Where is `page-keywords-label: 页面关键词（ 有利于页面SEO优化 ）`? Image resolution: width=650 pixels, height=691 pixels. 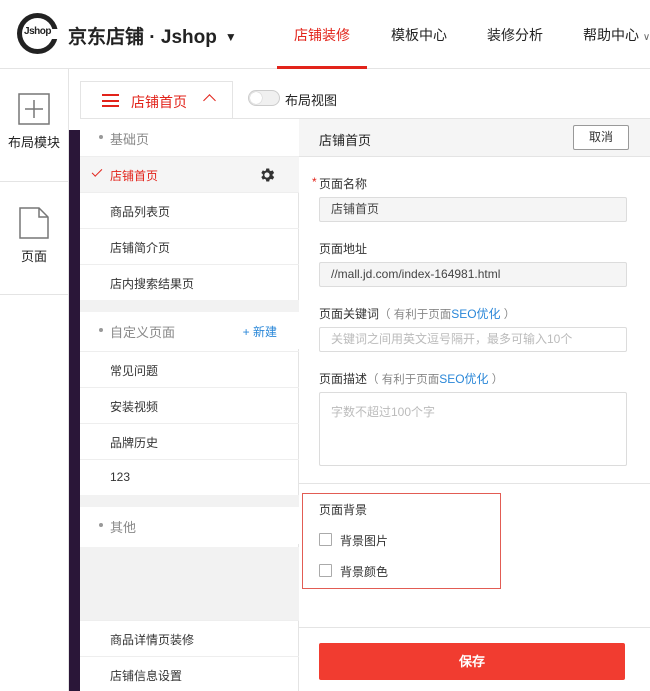 page-keywords-label: 页面关键词（ 有利于页面SEO优化 ） is located at coordinates (417, 314).